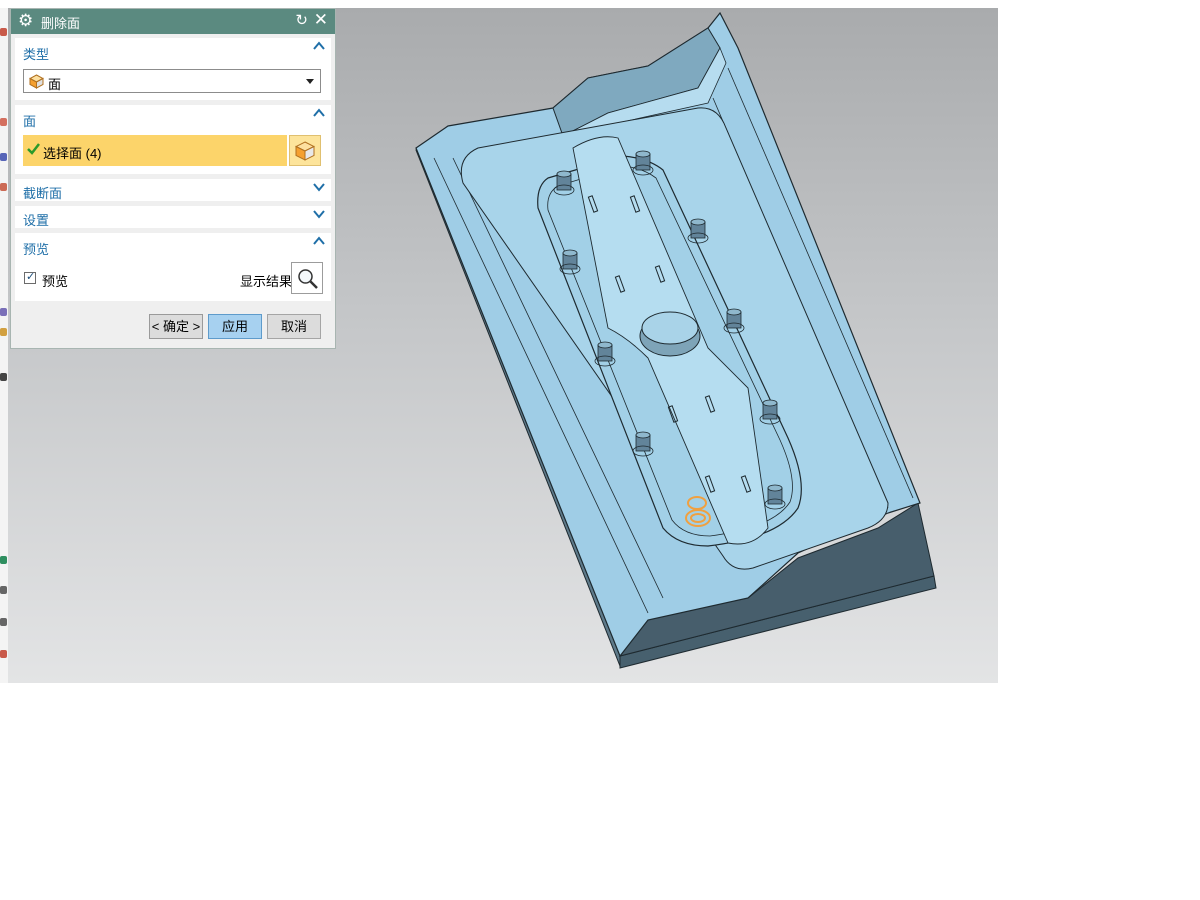  Describe the element at coordinates (36, 220) in the screenshot. I see `settings-group-label: 设置` at that location.